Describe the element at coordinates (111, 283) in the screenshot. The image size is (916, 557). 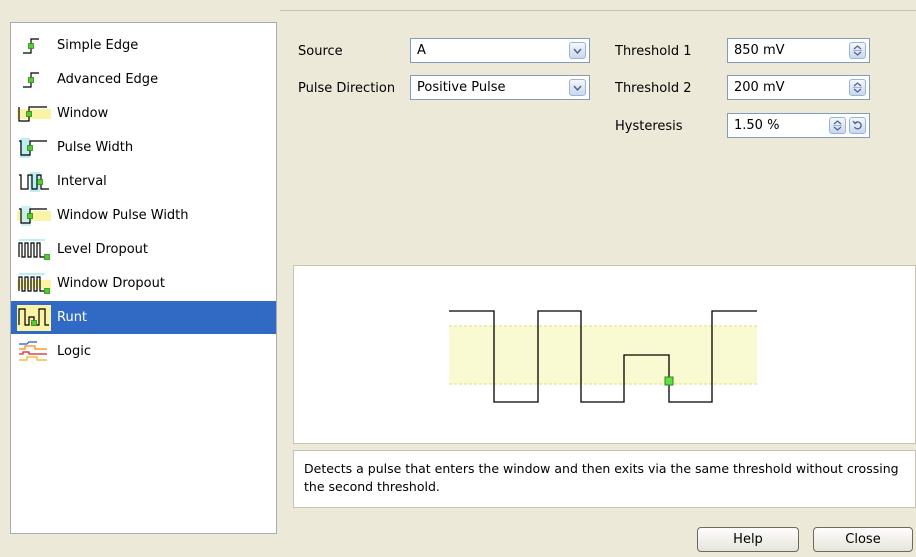
I see `list-item-label: Window Dropout` at that location.